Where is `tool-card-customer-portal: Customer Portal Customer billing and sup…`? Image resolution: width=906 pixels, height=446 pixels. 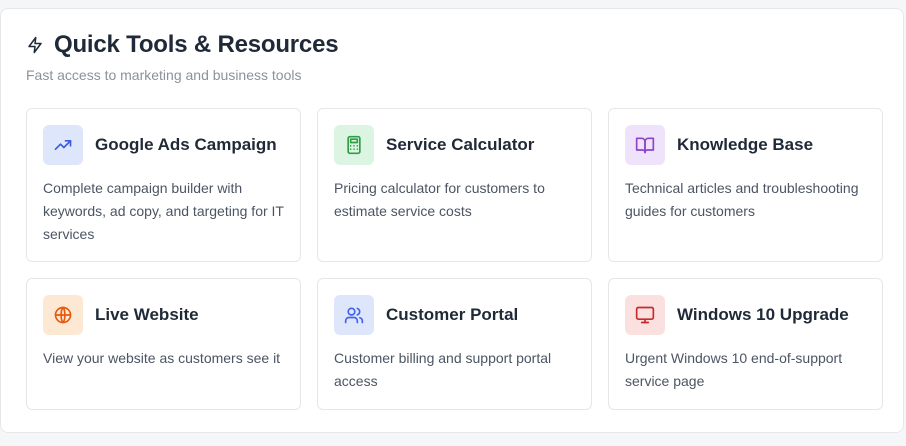
tool-card-customer-portal: Customer Portal Customer billing and sup… is located at coordinates (454, 344).